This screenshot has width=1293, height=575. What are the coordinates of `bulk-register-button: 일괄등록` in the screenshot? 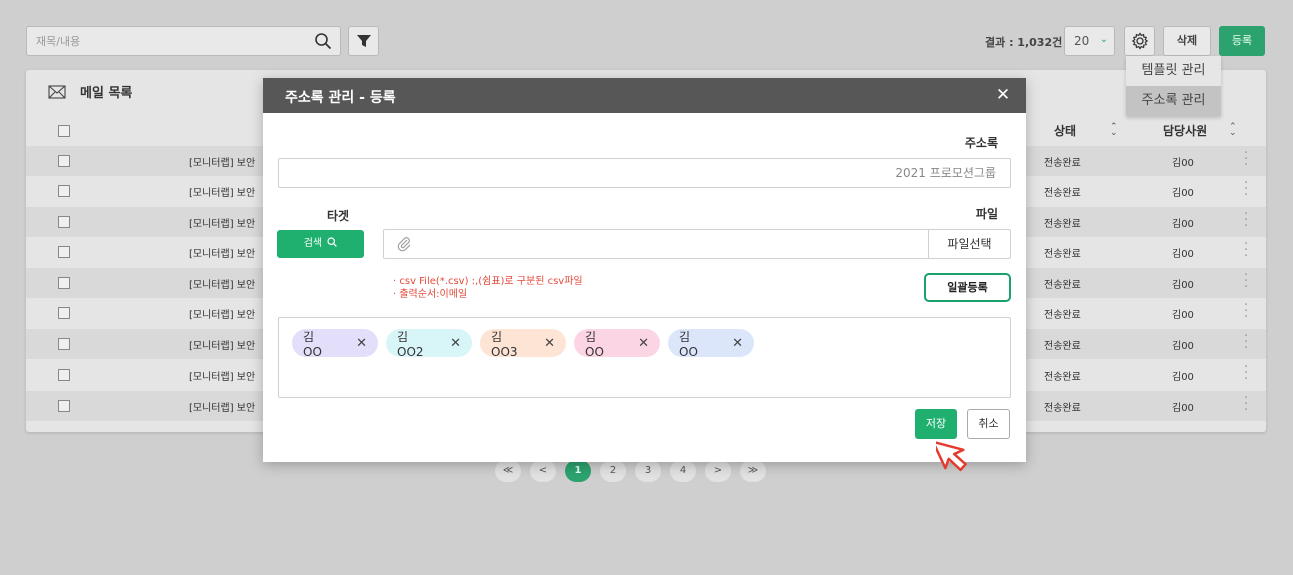 It's located at (967, 287).